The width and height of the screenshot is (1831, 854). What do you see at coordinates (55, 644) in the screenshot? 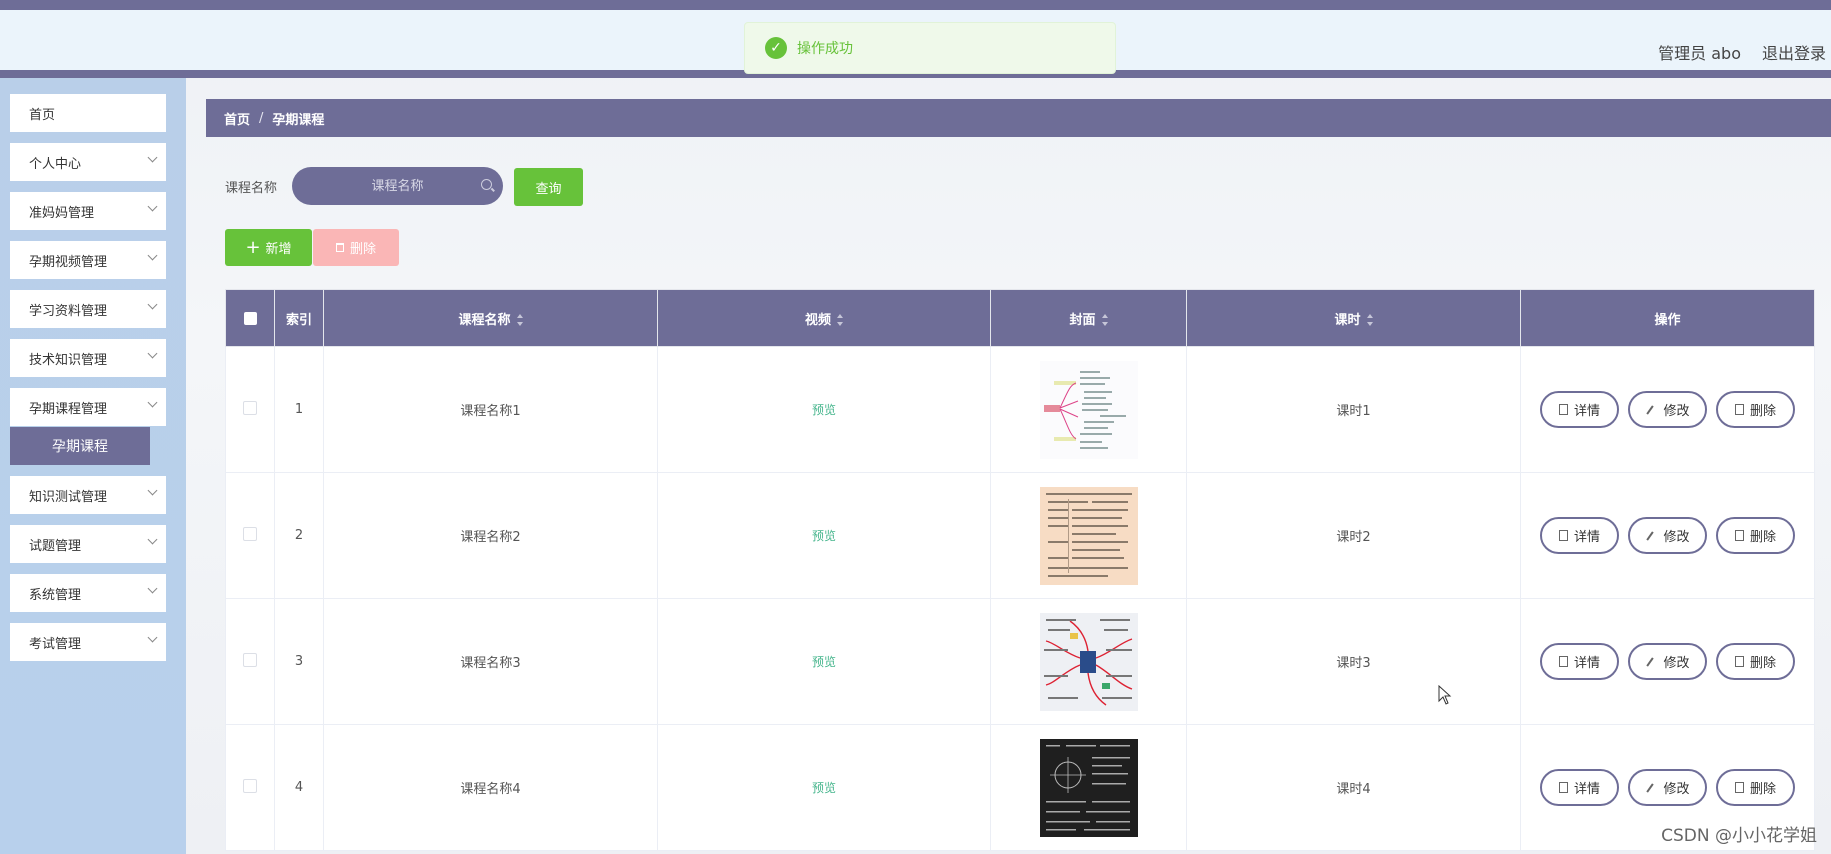
I see `sidebar-item-label: 考试管理` at bounding box center [55, 644].